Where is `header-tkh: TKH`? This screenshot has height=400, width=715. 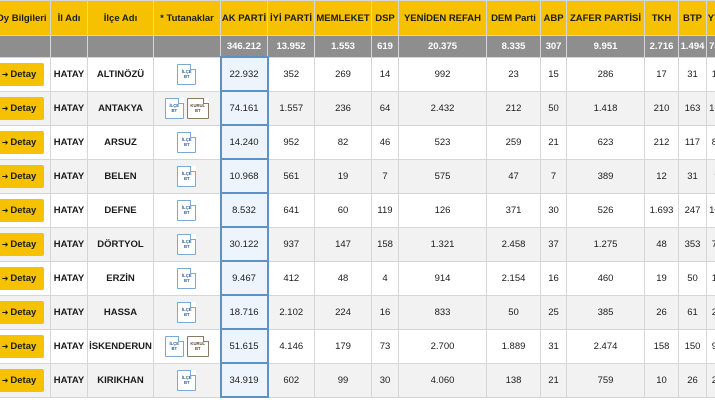
header-tkh: TKH is located at coordinates (661, 18).